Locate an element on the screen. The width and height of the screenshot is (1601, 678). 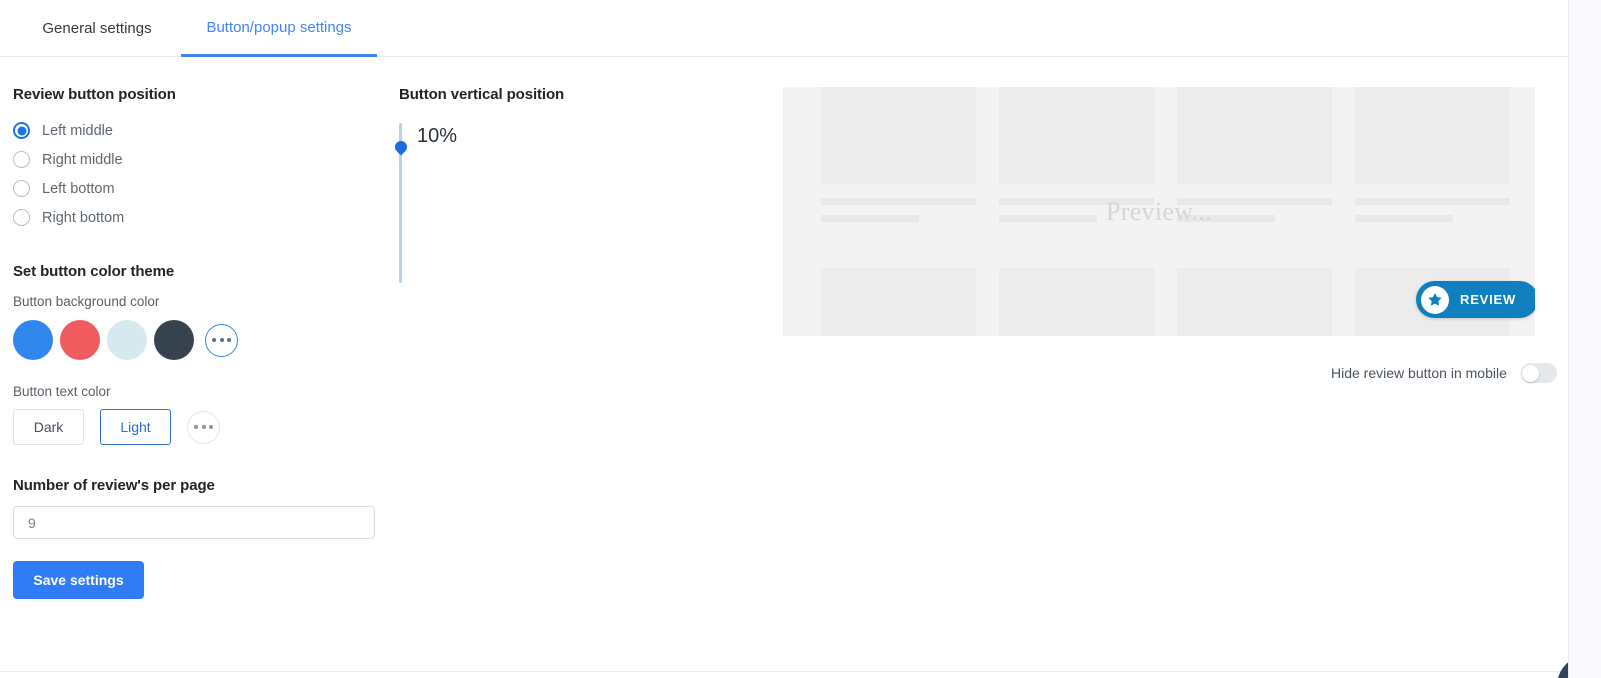
tab-button-popup-settings-label: Button/popup settings is located at coordinates (279, 27).